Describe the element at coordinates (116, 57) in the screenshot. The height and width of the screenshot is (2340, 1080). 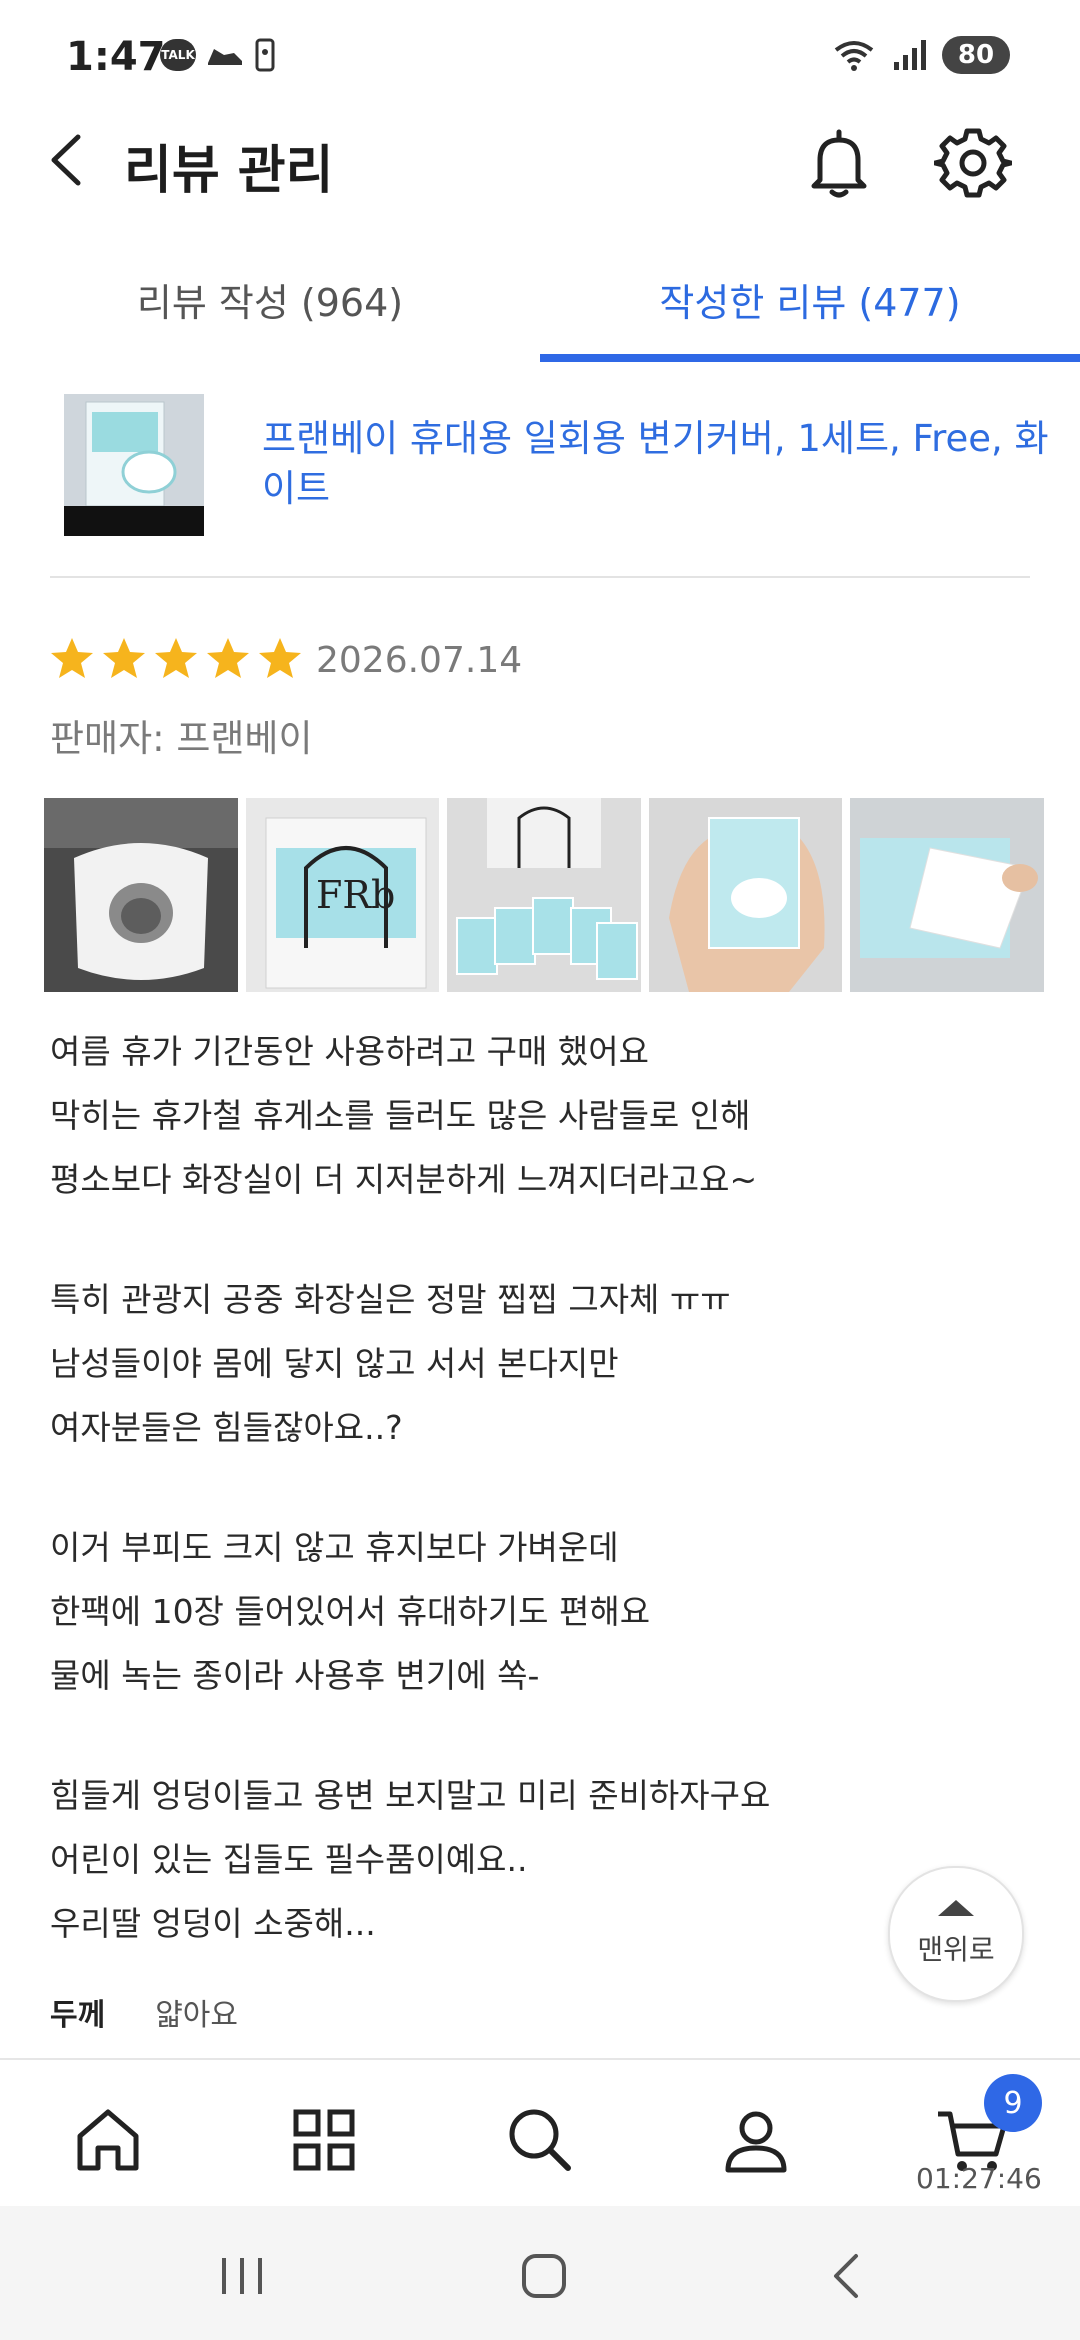
I see `status-time: 1:47` at that location.